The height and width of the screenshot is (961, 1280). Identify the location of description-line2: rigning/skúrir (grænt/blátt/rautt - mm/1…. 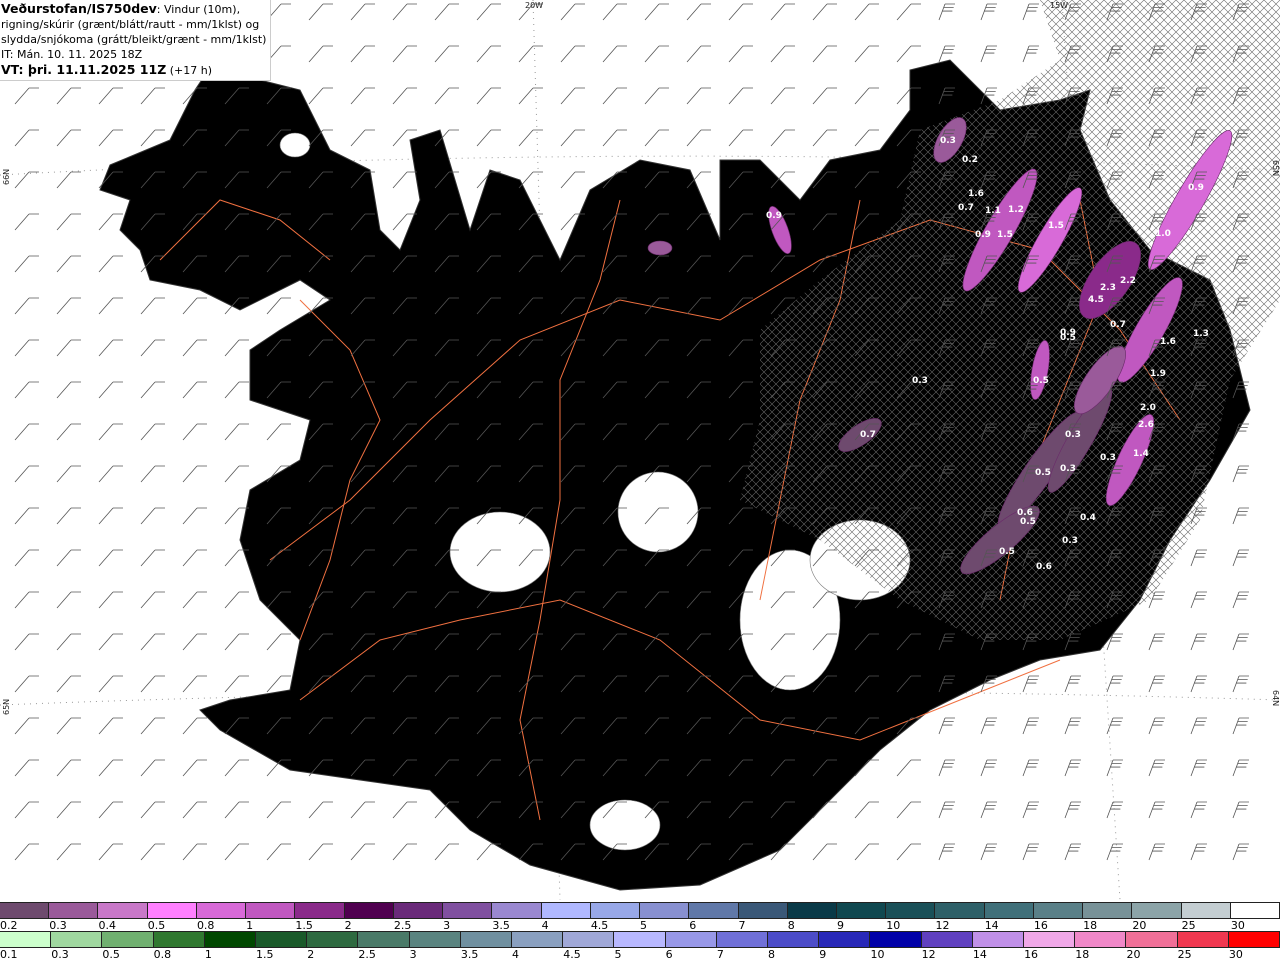
(130, 24).